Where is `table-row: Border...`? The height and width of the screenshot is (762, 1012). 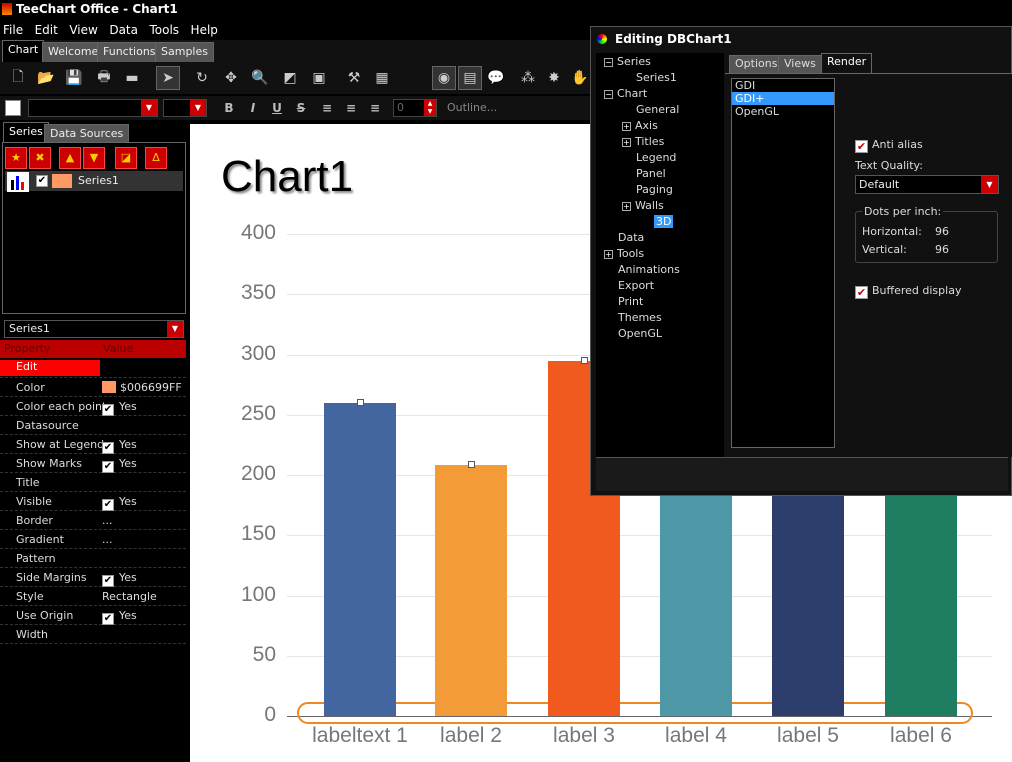
table-row: Border... is located at coordinates (93, 520).